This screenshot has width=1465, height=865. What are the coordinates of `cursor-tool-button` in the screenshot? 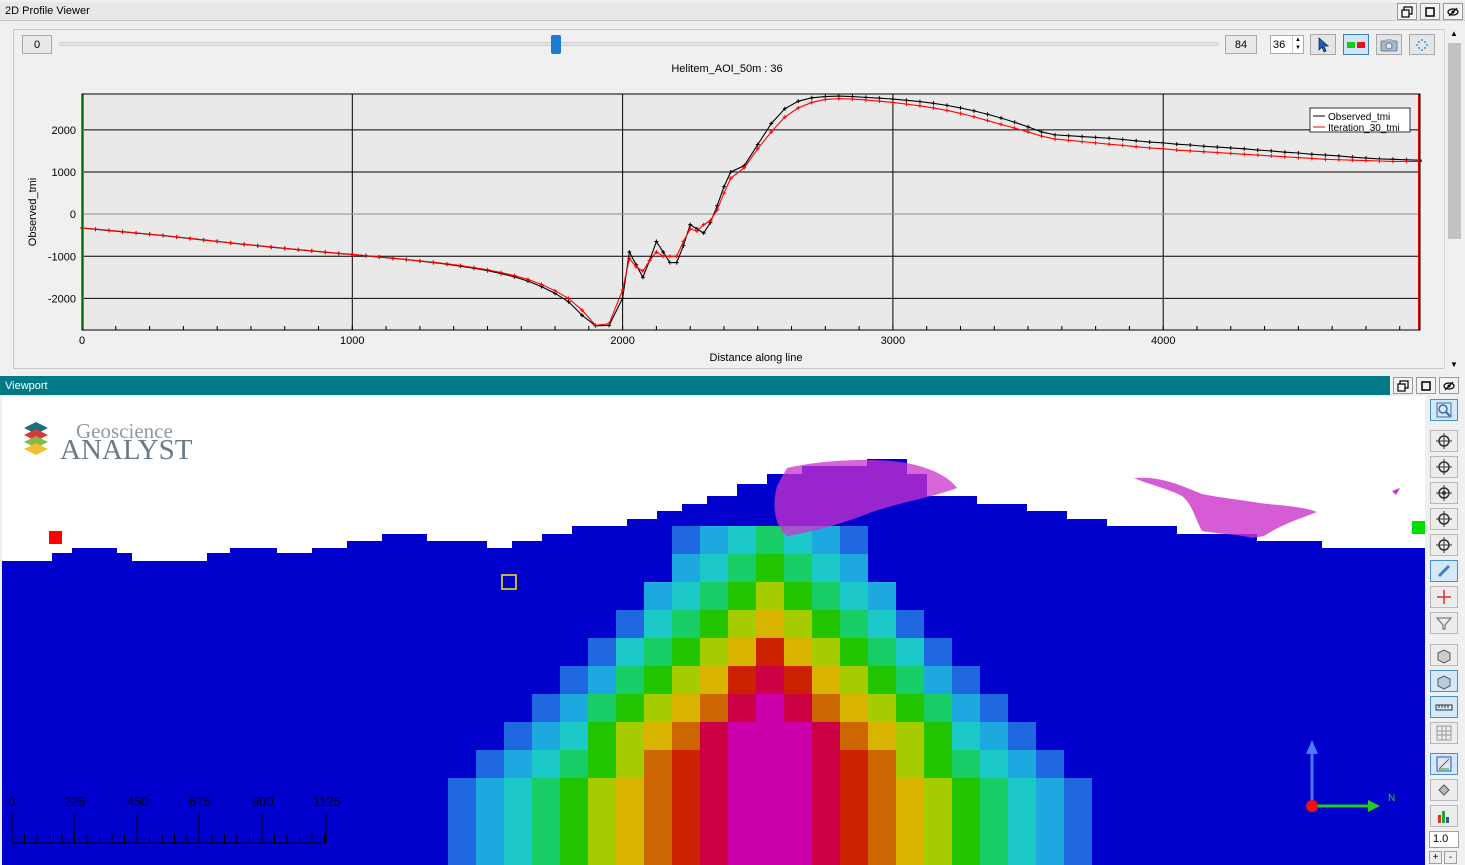 It's located at (1444, 597).